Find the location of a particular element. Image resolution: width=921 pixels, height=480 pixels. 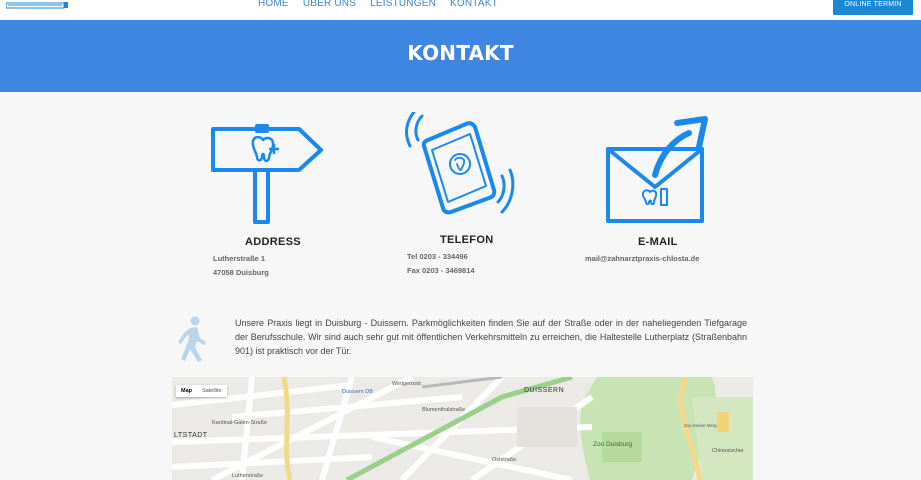

address-line-2: 47058 Duisburg is located at coordinates (241, 272).